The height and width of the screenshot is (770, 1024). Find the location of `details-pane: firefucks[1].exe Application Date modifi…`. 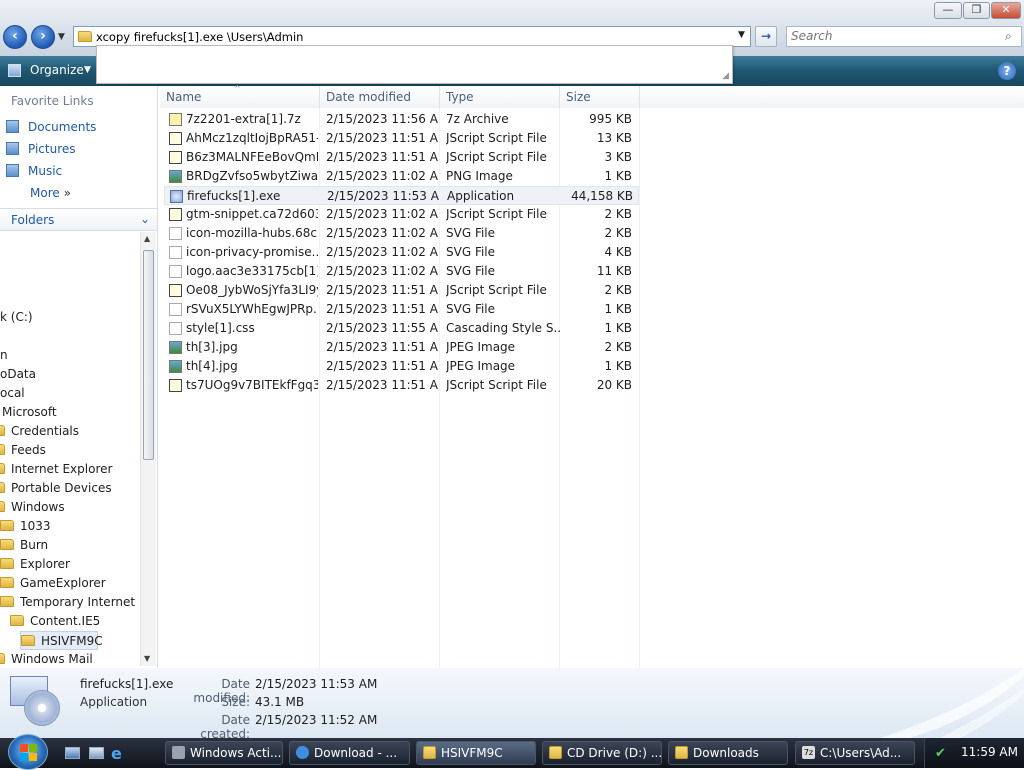

details-pane: firefucks[1].exe Application Date modifi… is located at coordinates (512, 704).